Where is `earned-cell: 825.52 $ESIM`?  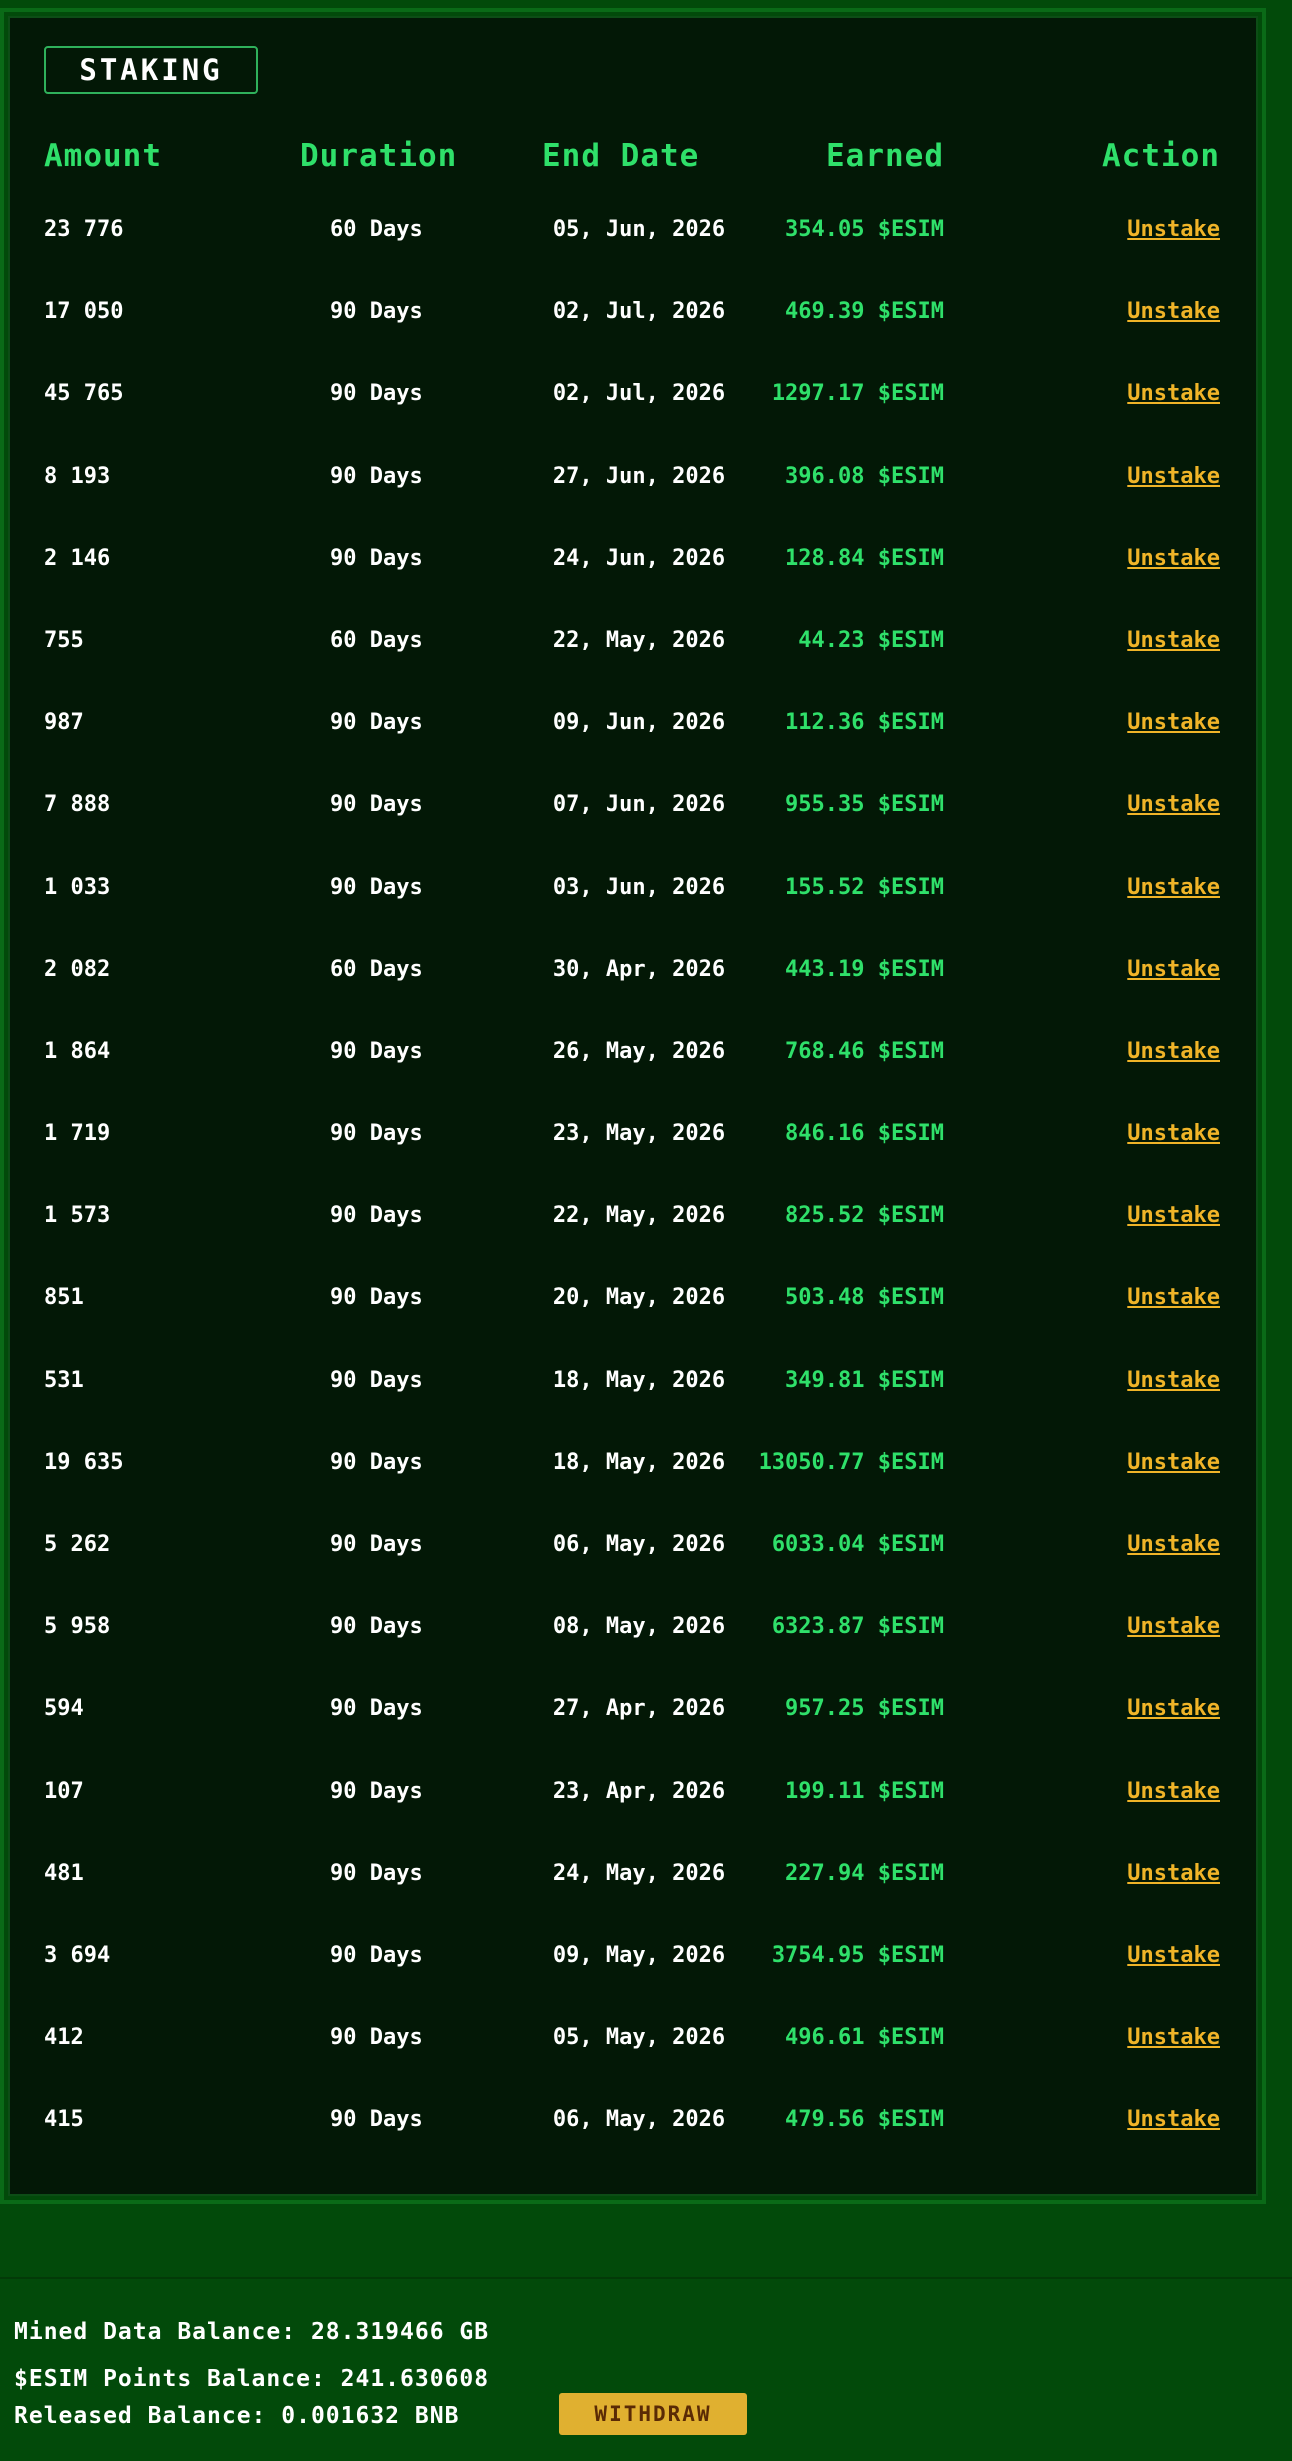 earned-cell: 825.52 $ESIM is located at coordinates (864, 1216).